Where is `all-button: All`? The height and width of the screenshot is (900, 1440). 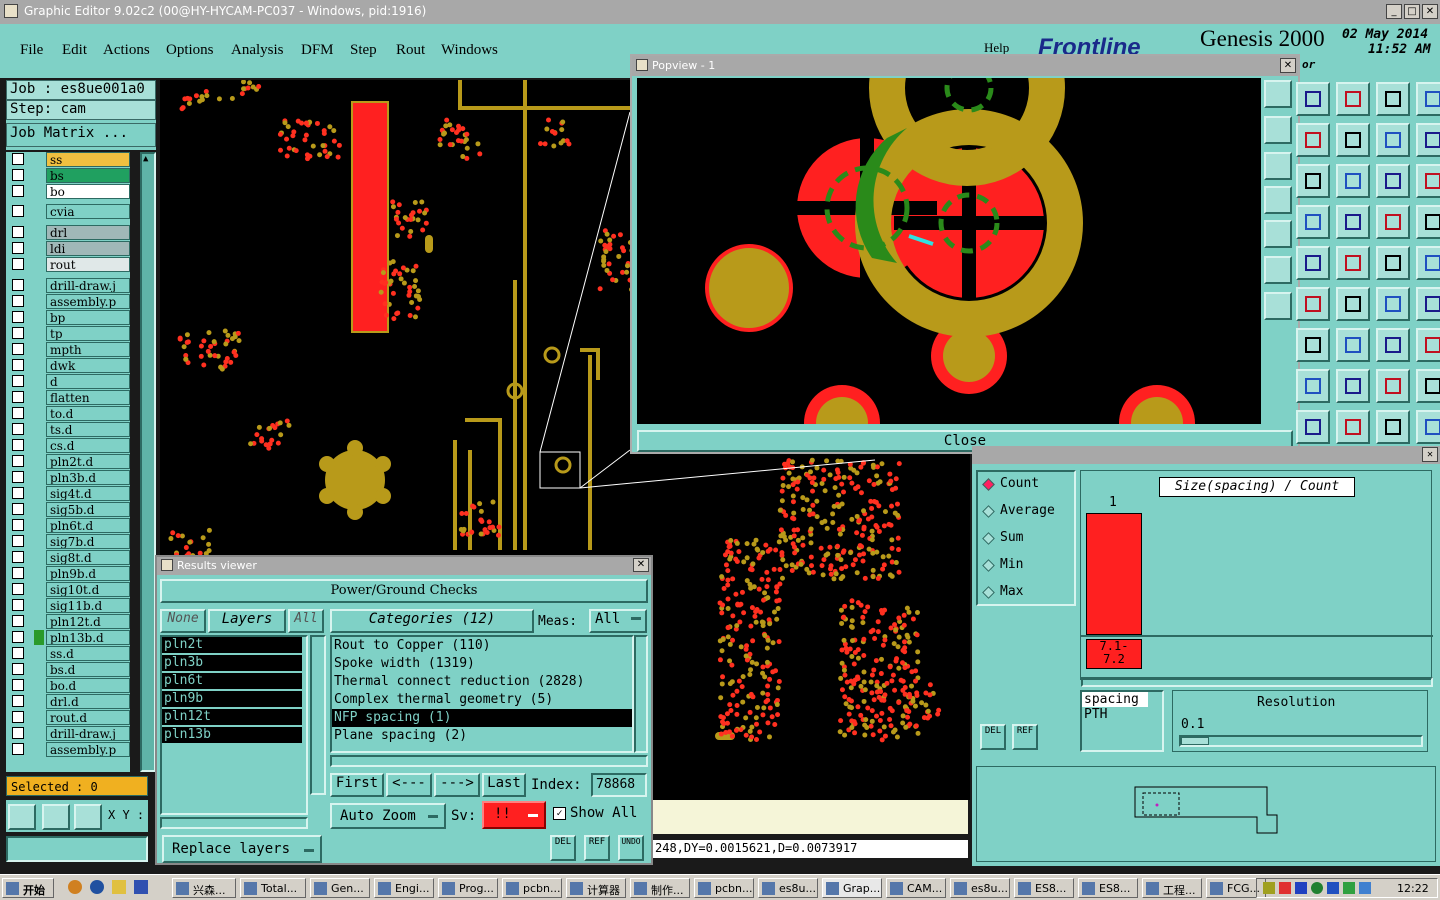
all-button: All is located at coordinates (306, 621).